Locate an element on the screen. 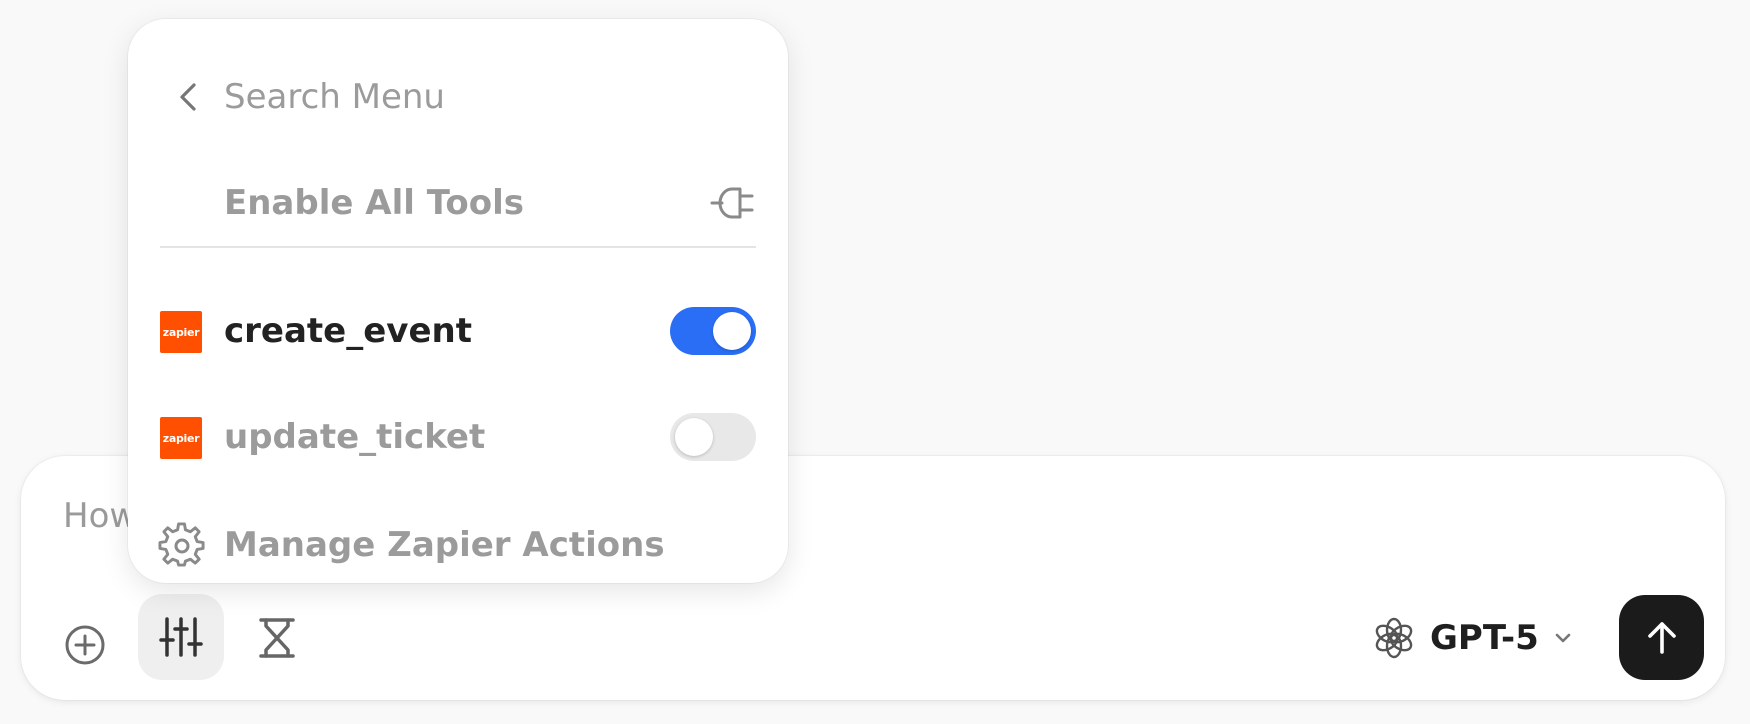 This screenshot has width=1750, height=724. sliders-icon is located at coordinates (181, 637).